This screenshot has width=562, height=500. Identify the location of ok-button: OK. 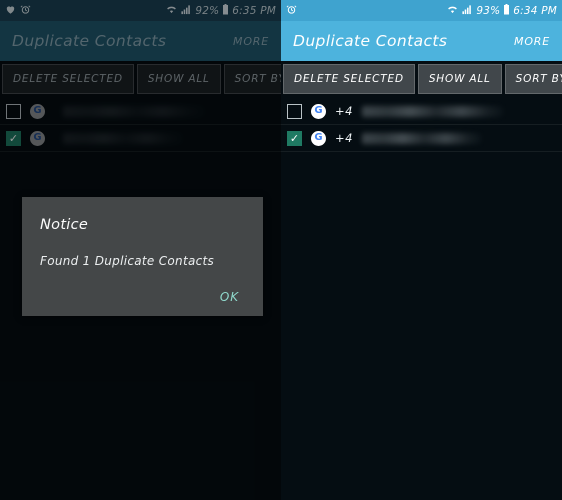
(229, 297).